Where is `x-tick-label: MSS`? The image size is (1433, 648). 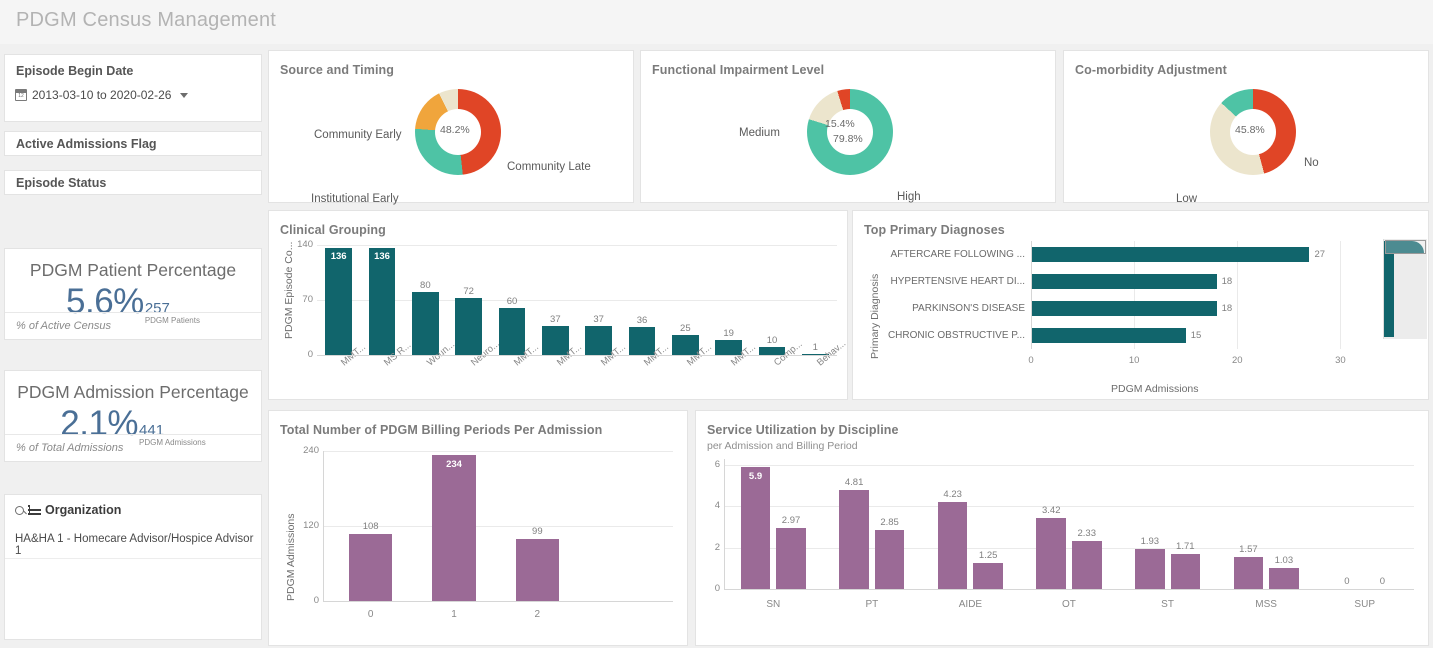 x-tick-label: MSS is located at coordinates (1266, 604).